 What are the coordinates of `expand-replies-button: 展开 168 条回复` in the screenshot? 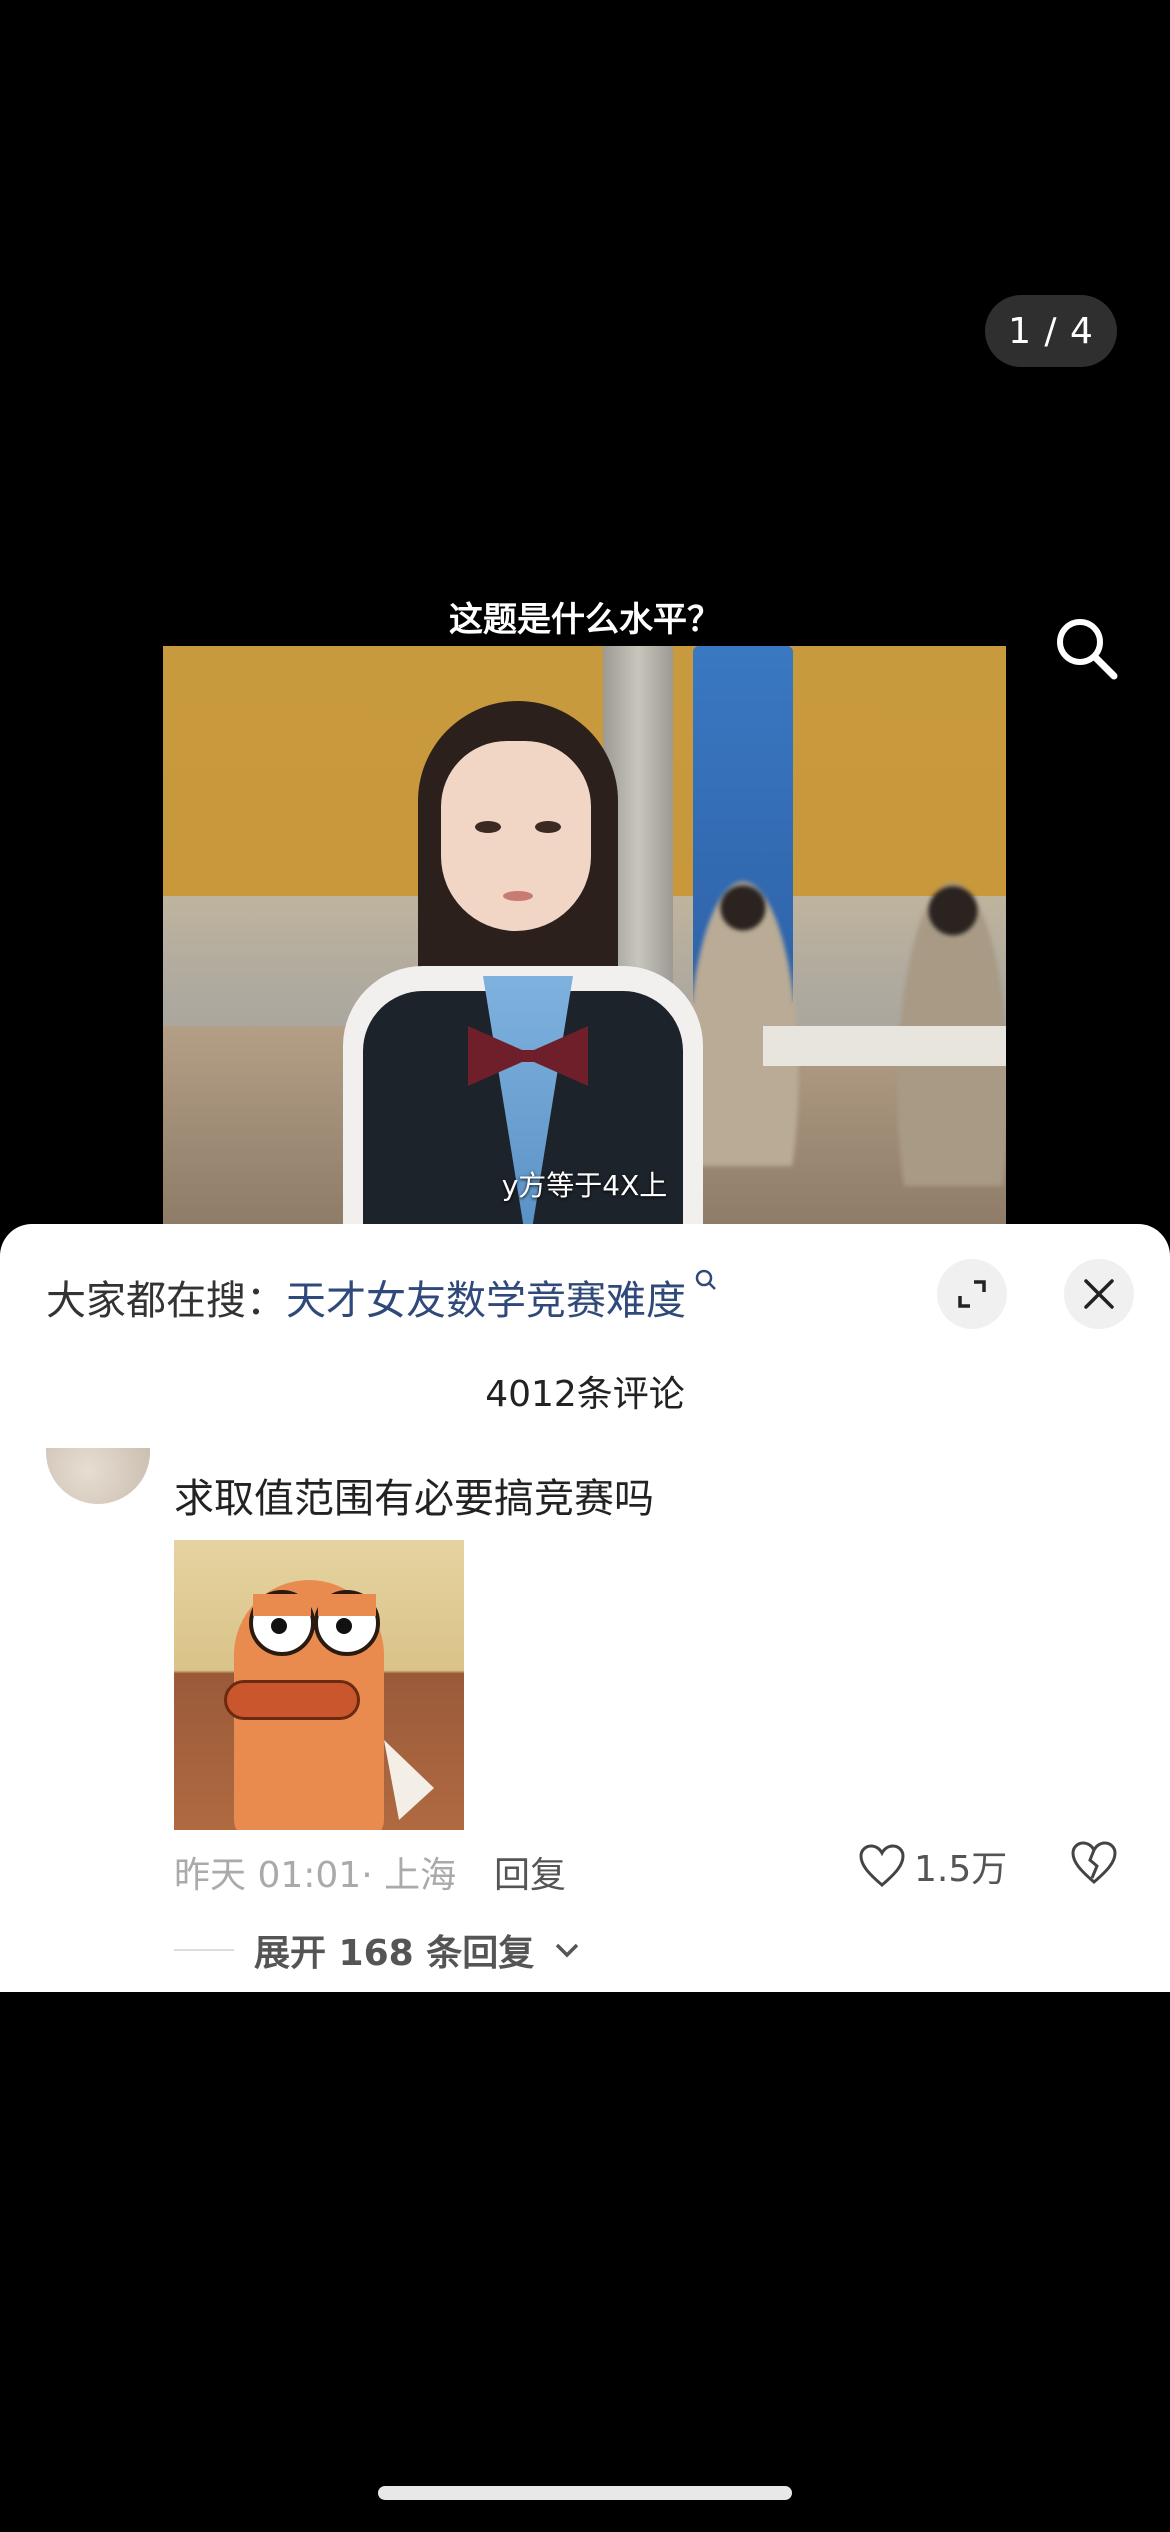 It's located at (377, 1950).